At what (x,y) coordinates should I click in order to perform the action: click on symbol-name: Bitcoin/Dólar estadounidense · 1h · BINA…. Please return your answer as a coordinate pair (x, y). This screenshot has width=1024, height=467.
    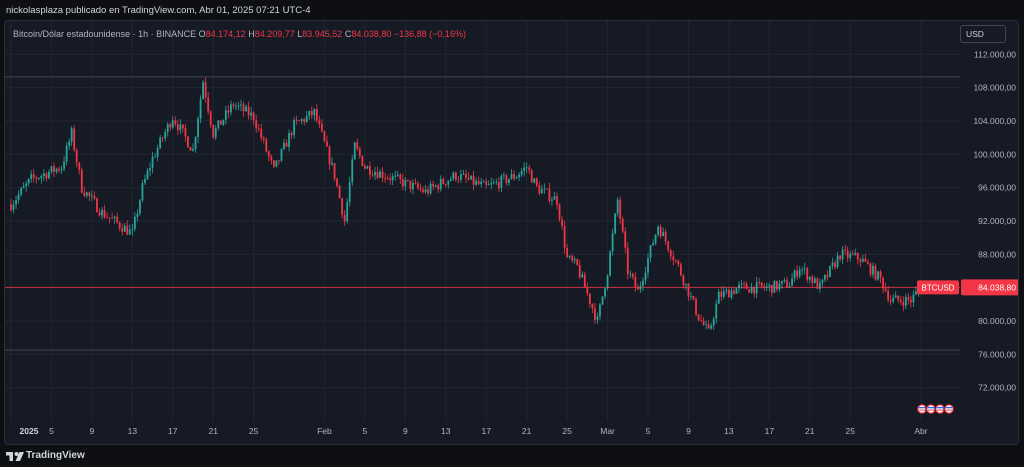
    Looking at the image, I should click on (104, 34).